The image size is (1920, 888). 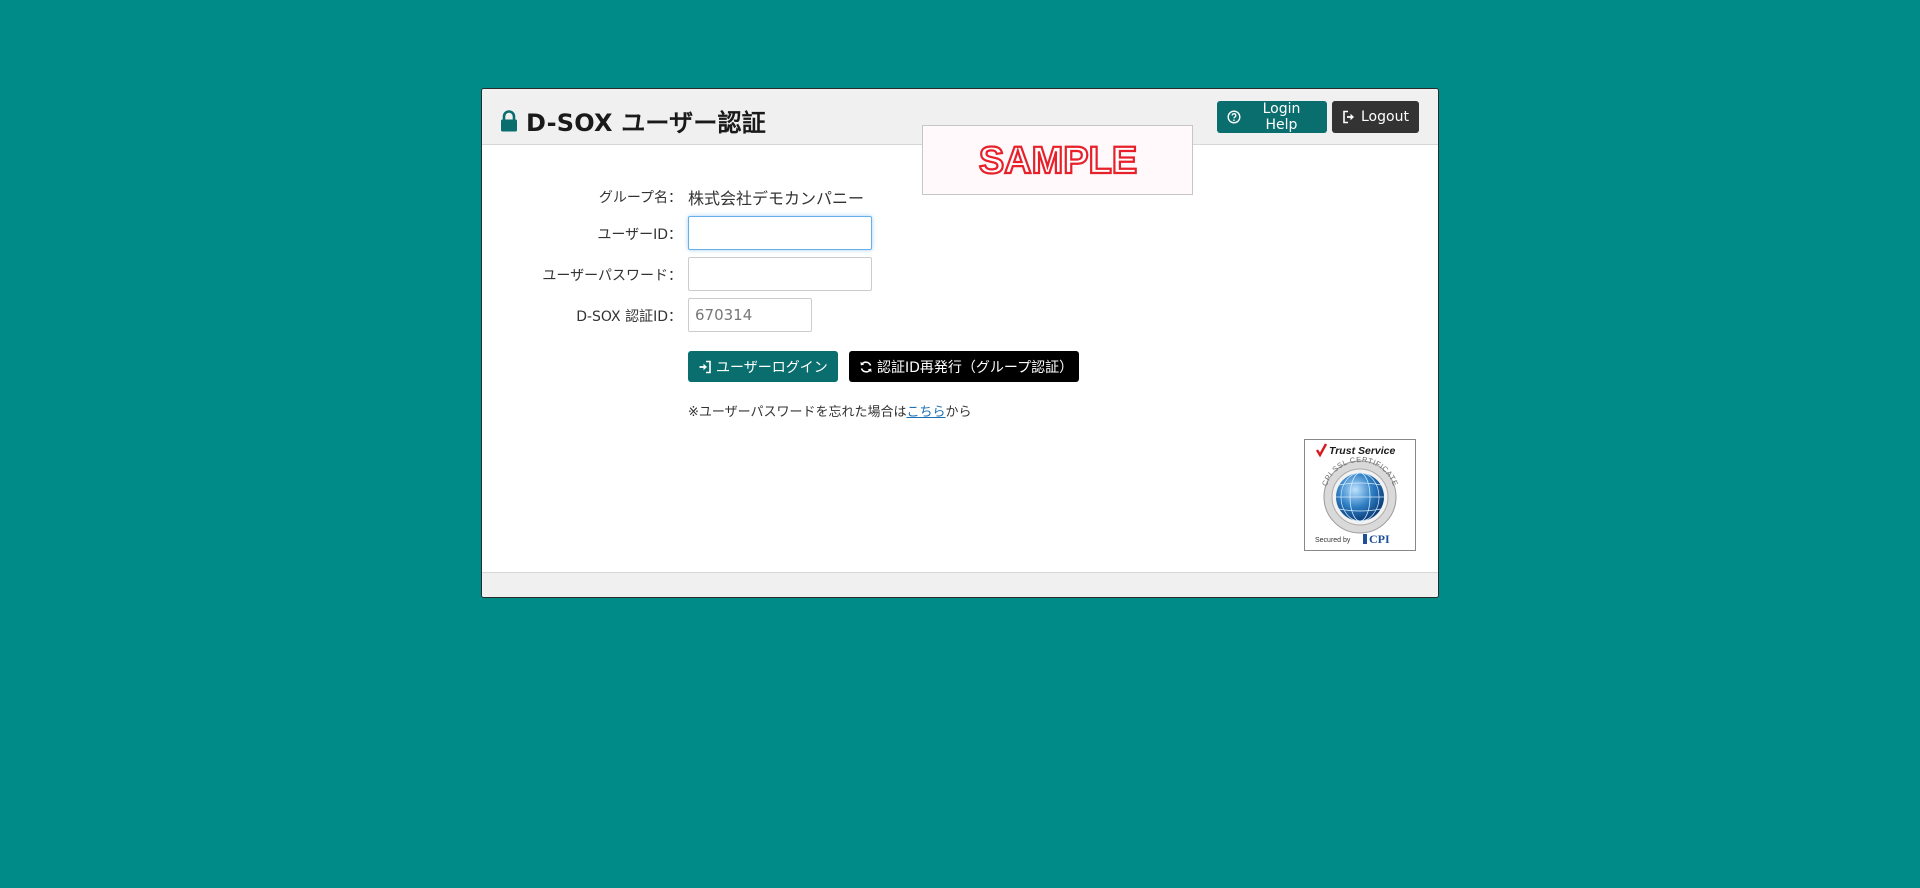 I want to click on trust-seal-secured-by: Secured by, so click(x=1333, y=540).